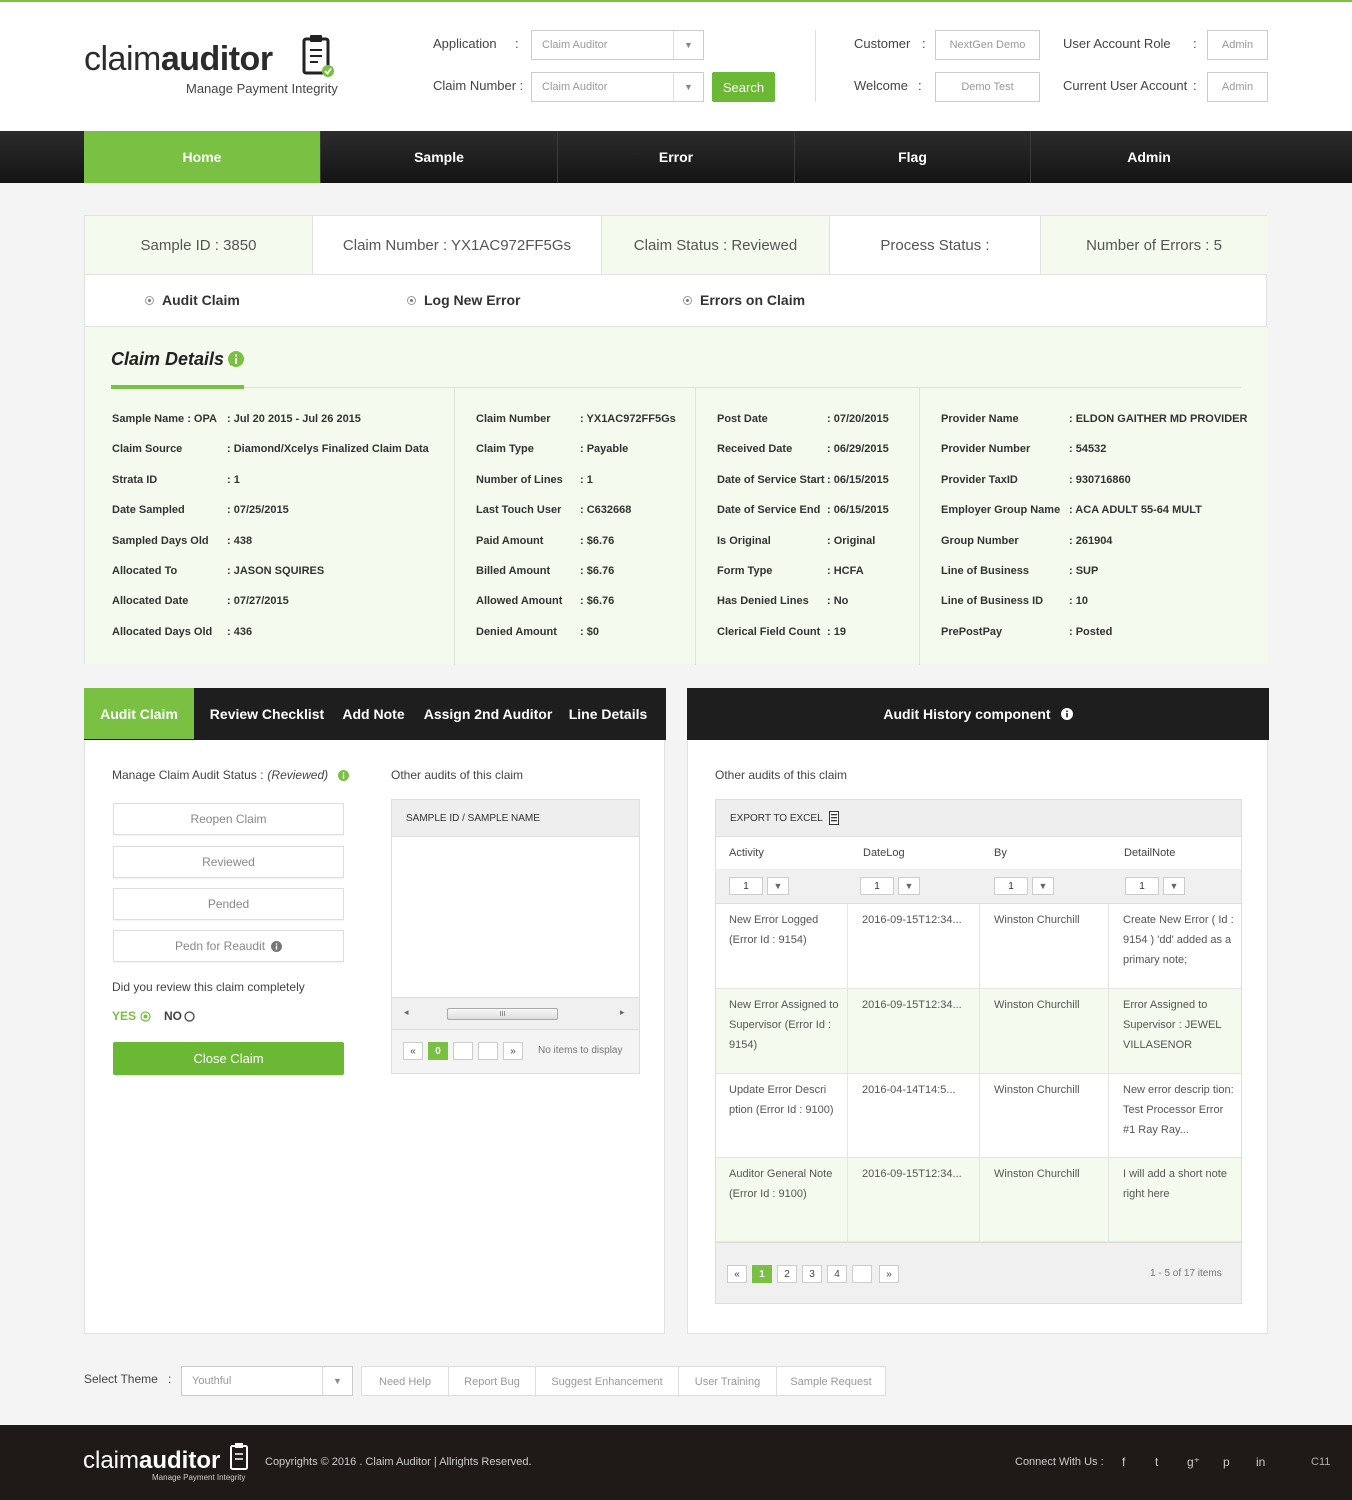 The image size is (1352, 1500). What do you see at coordinates (513, 571) in the screenshot?
I see `detail-label: Billed Amount` at bounding box center [513, 571].